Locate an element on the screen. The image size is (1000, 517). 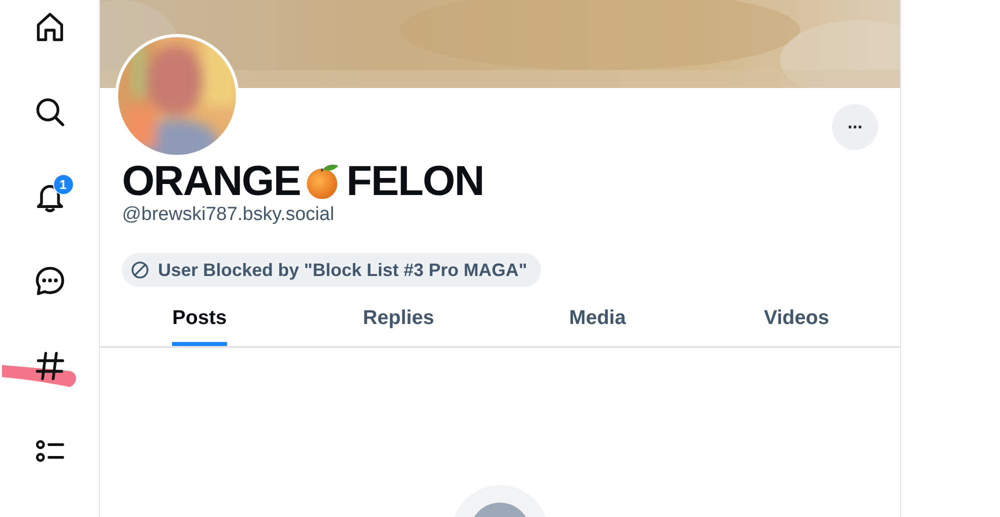
tab: Replies is located at coordinates (398, 319).